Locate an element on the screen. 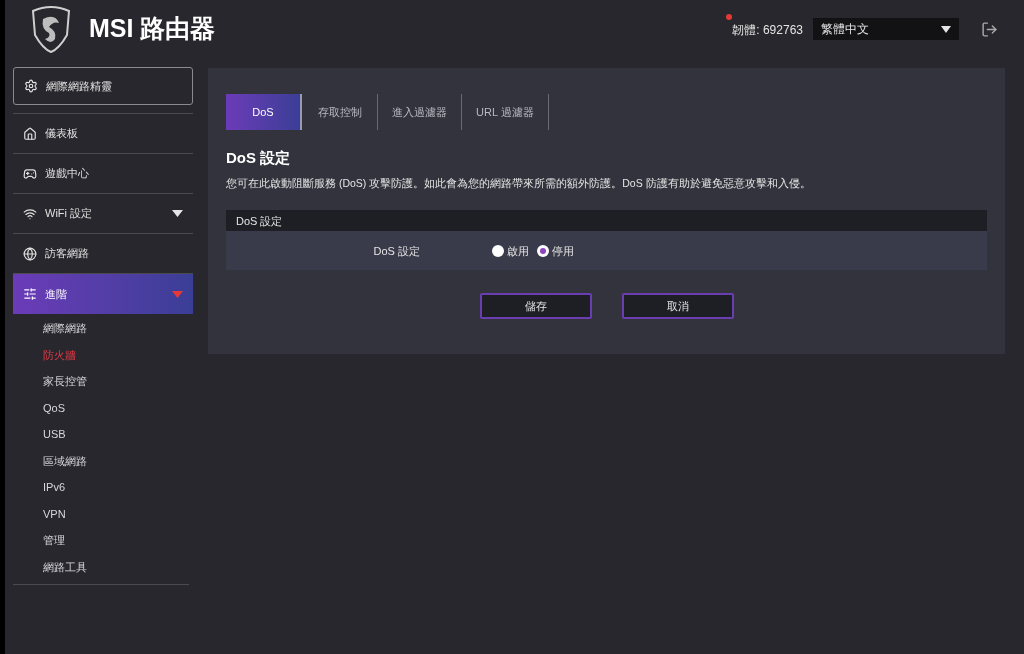  sliders-icon is located at coordinates (30, 294).